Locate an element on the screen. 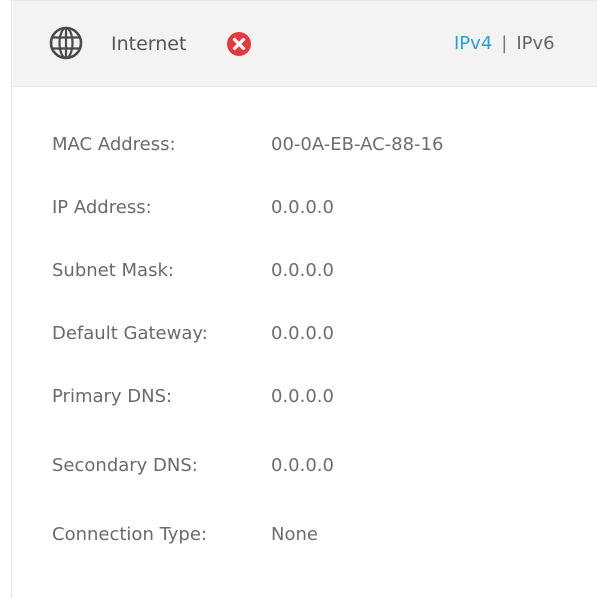 This screenshot has width=597, height=598. tab-ipv6: IPv6 is located at coordinates (535, 43).